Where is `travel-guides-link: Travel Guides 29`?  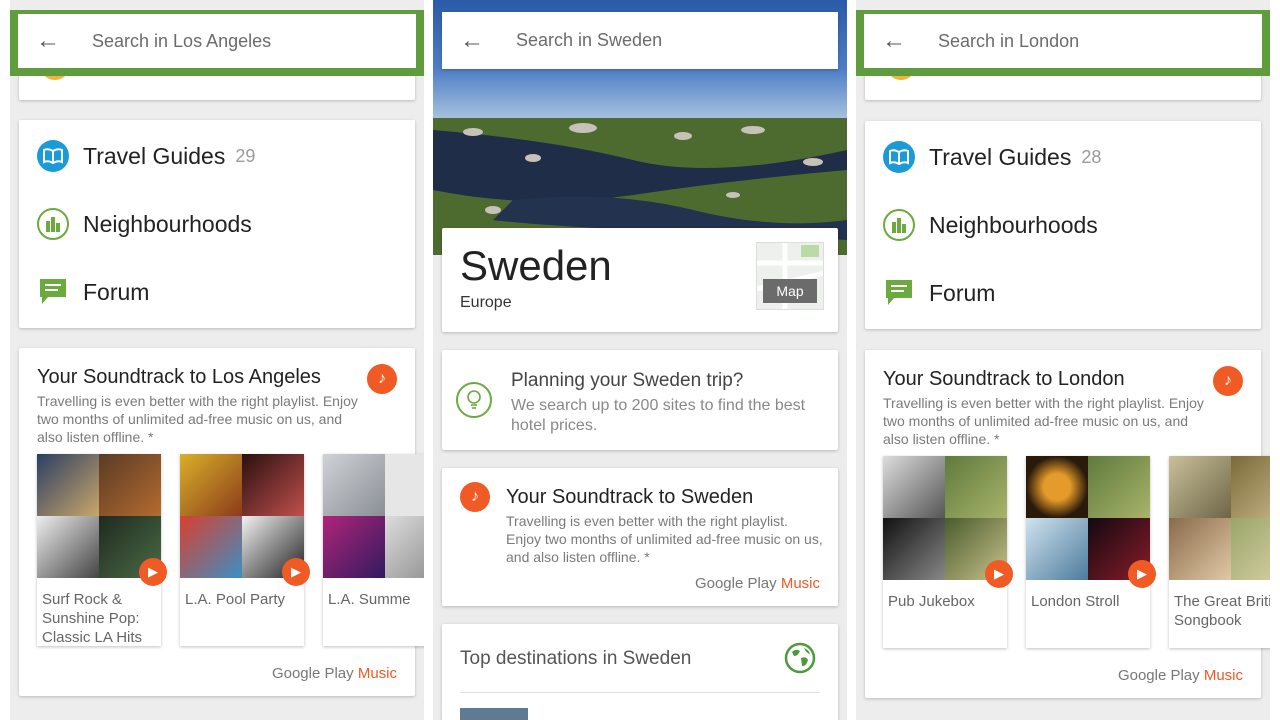 travel-guides-link: Travel Guides 29 is located at coordinates (146, 156).